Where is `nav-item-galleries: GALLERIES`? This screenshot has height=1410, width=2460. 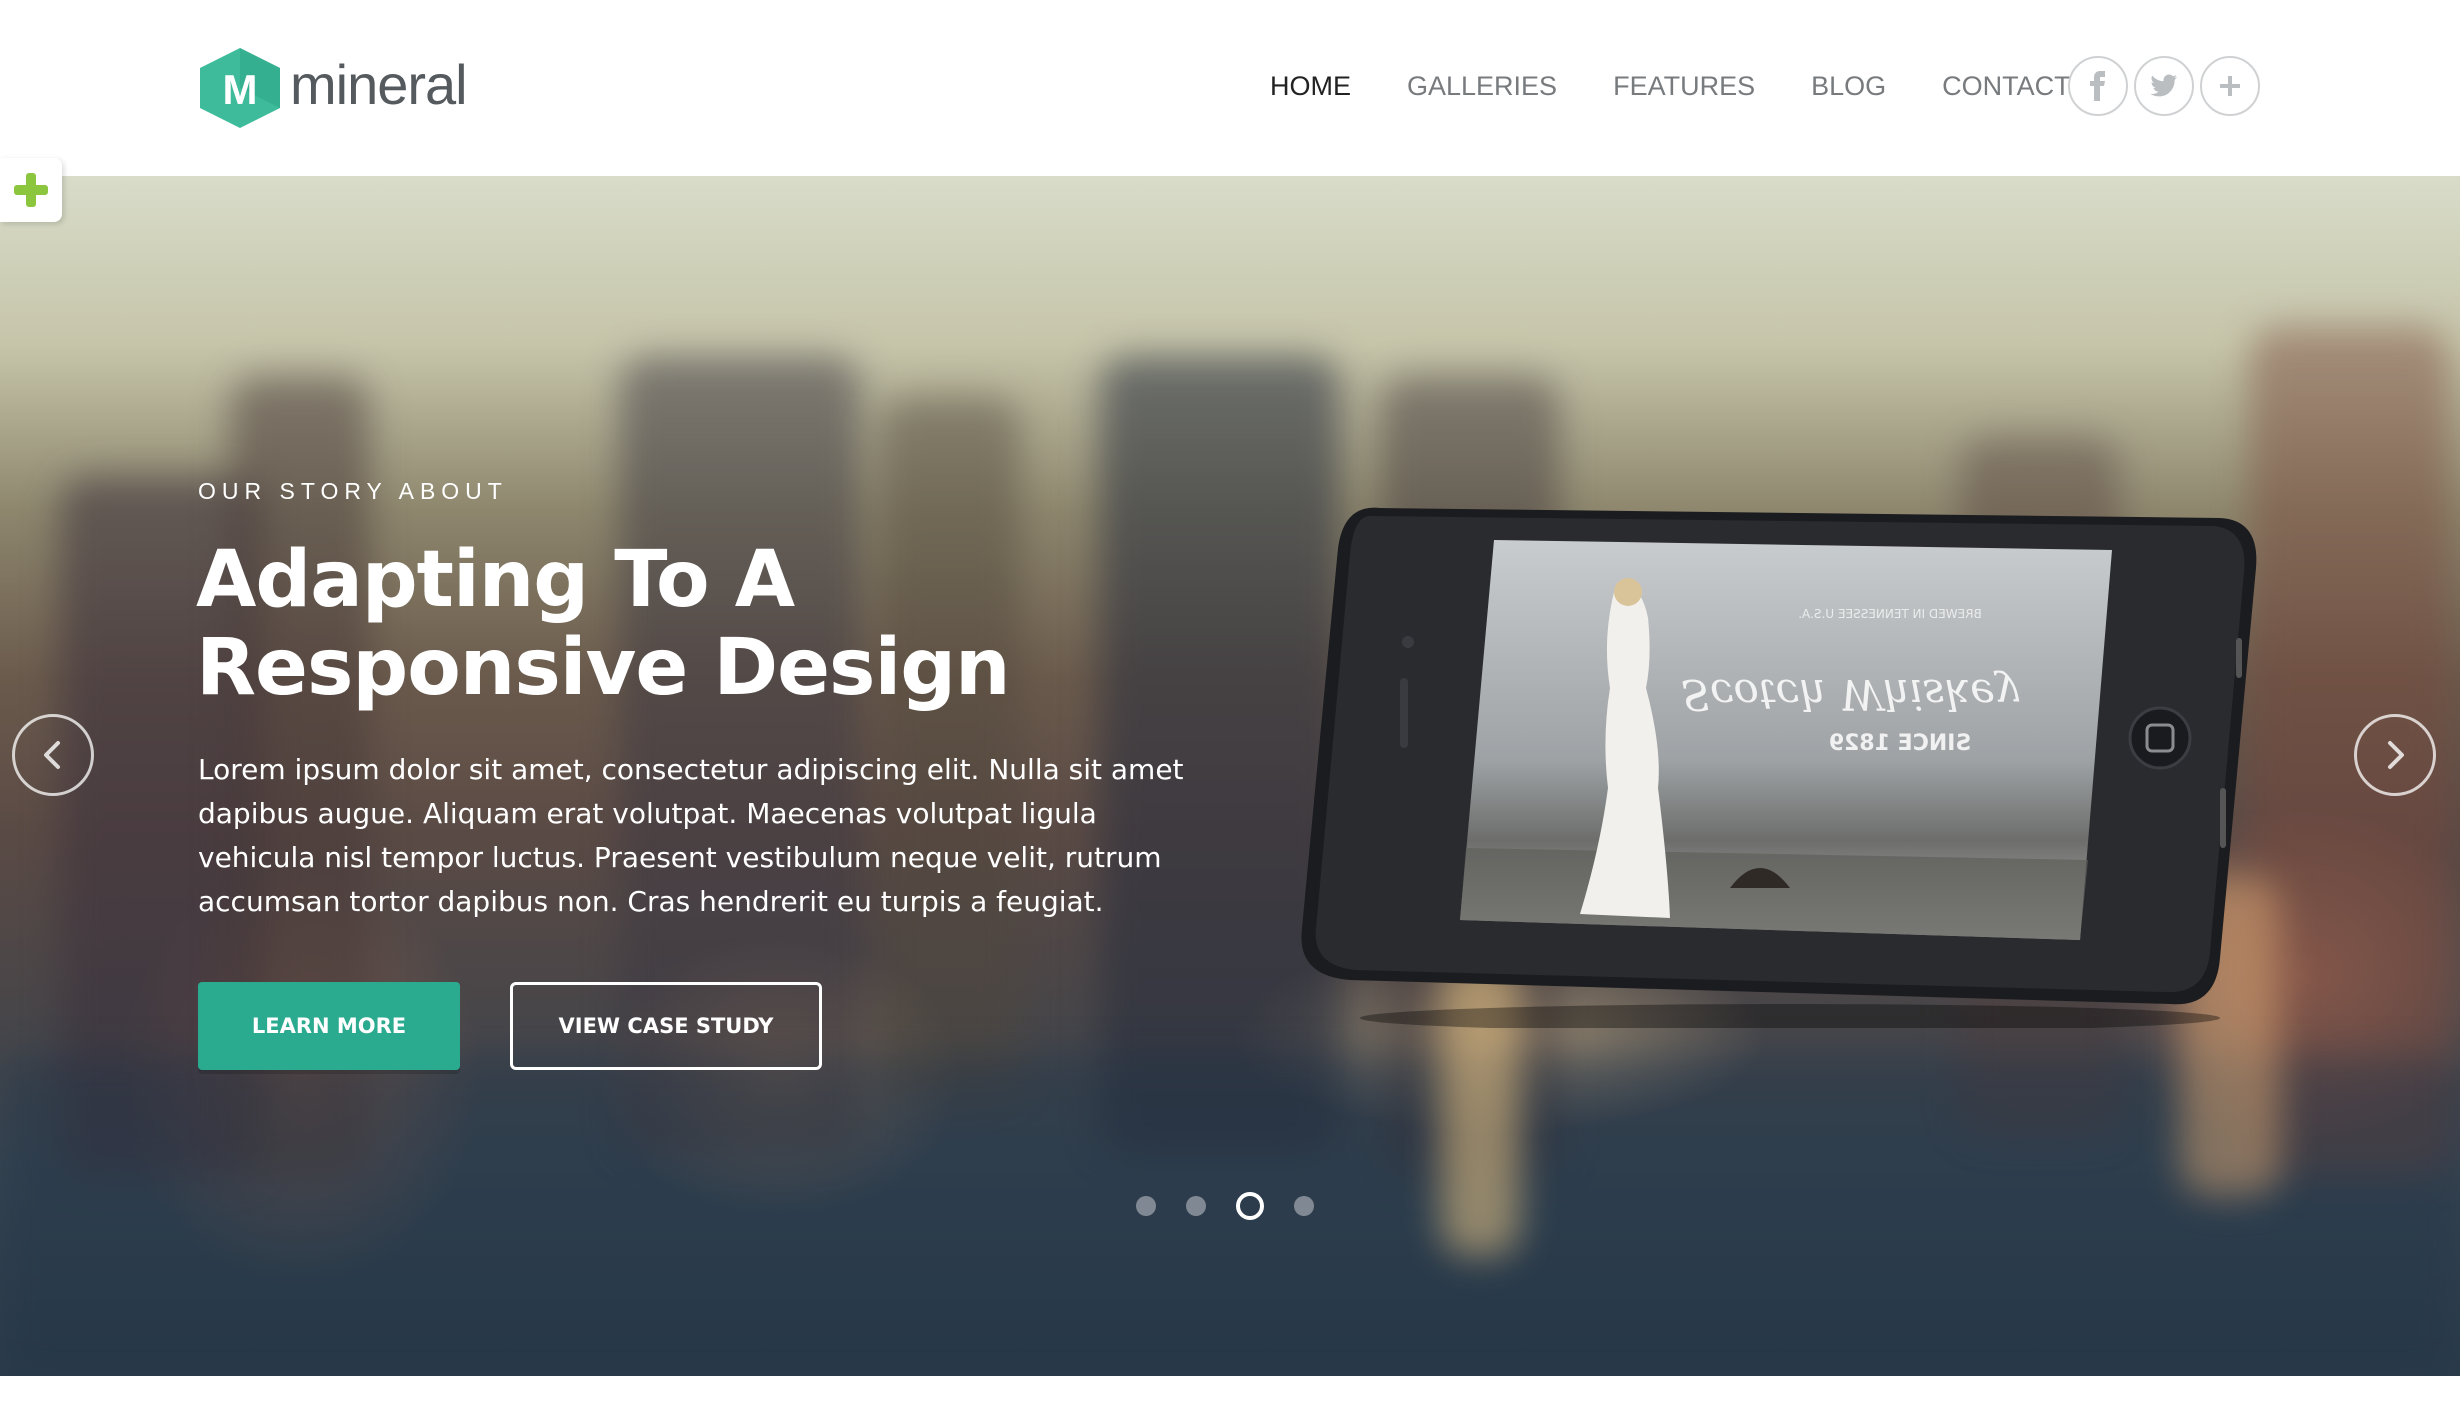
nav-item-galleries: GALLERIES is located at coordinates (1482, 86).